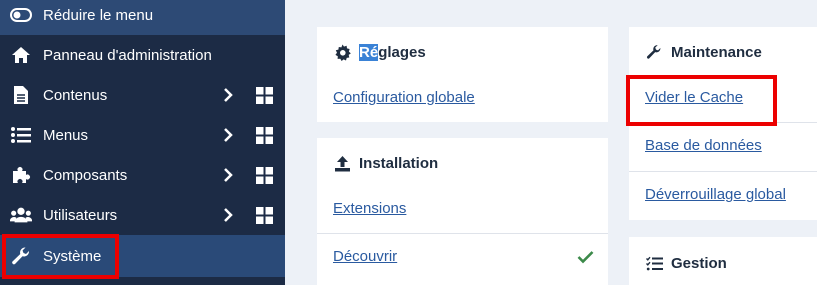  I want to click on link-configuration-globale: Configuration globale, so click(404, 97).